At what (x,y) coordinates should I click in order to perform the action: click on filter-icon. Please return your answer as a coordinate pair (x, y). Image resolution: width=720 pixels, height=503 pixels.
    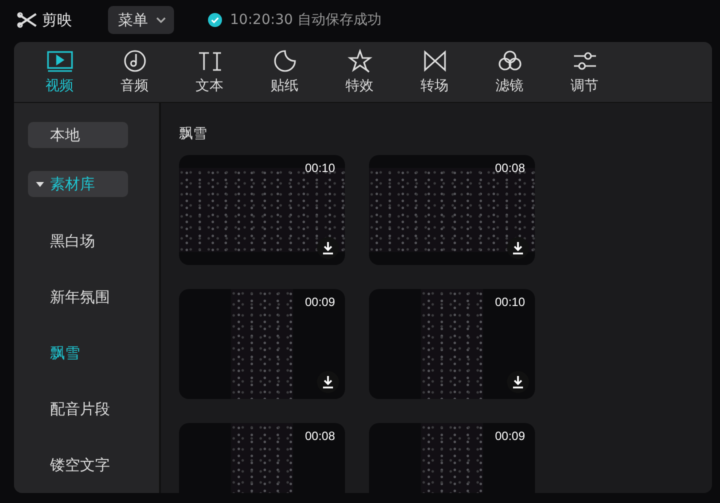
    Looking at the image, I should click on (510, 61).